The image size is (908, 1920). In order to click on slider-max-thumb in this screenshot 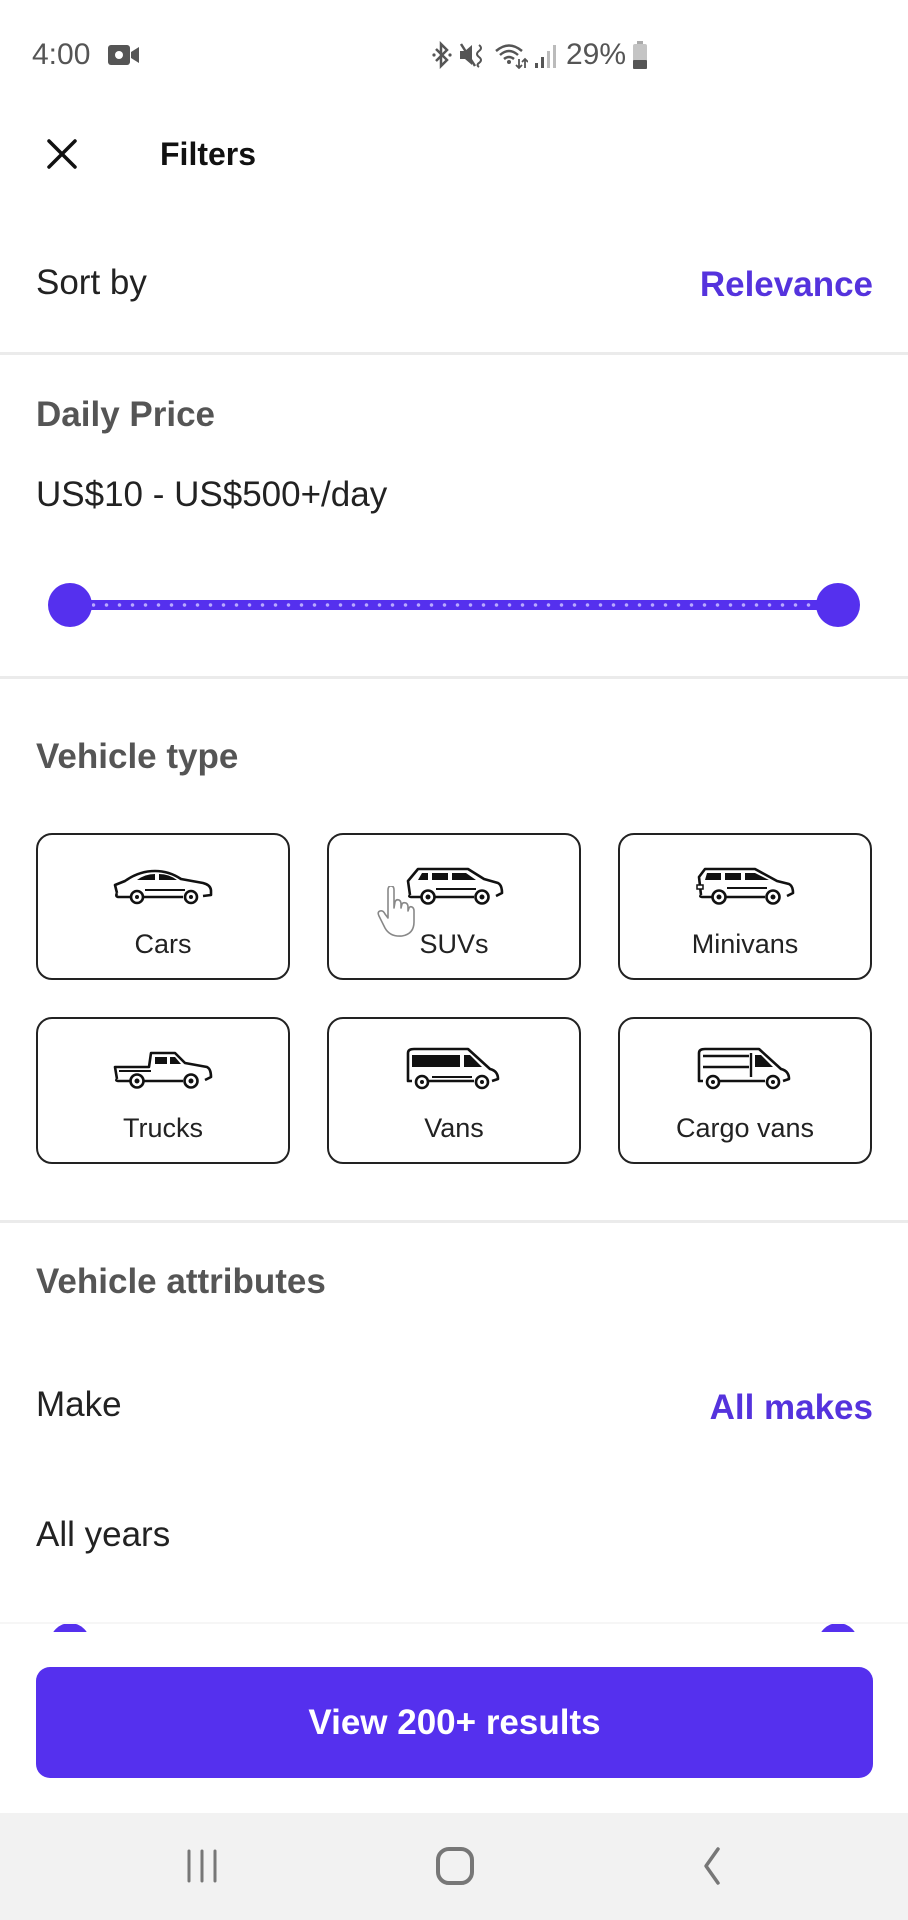, I will do `click(838, 605)`.